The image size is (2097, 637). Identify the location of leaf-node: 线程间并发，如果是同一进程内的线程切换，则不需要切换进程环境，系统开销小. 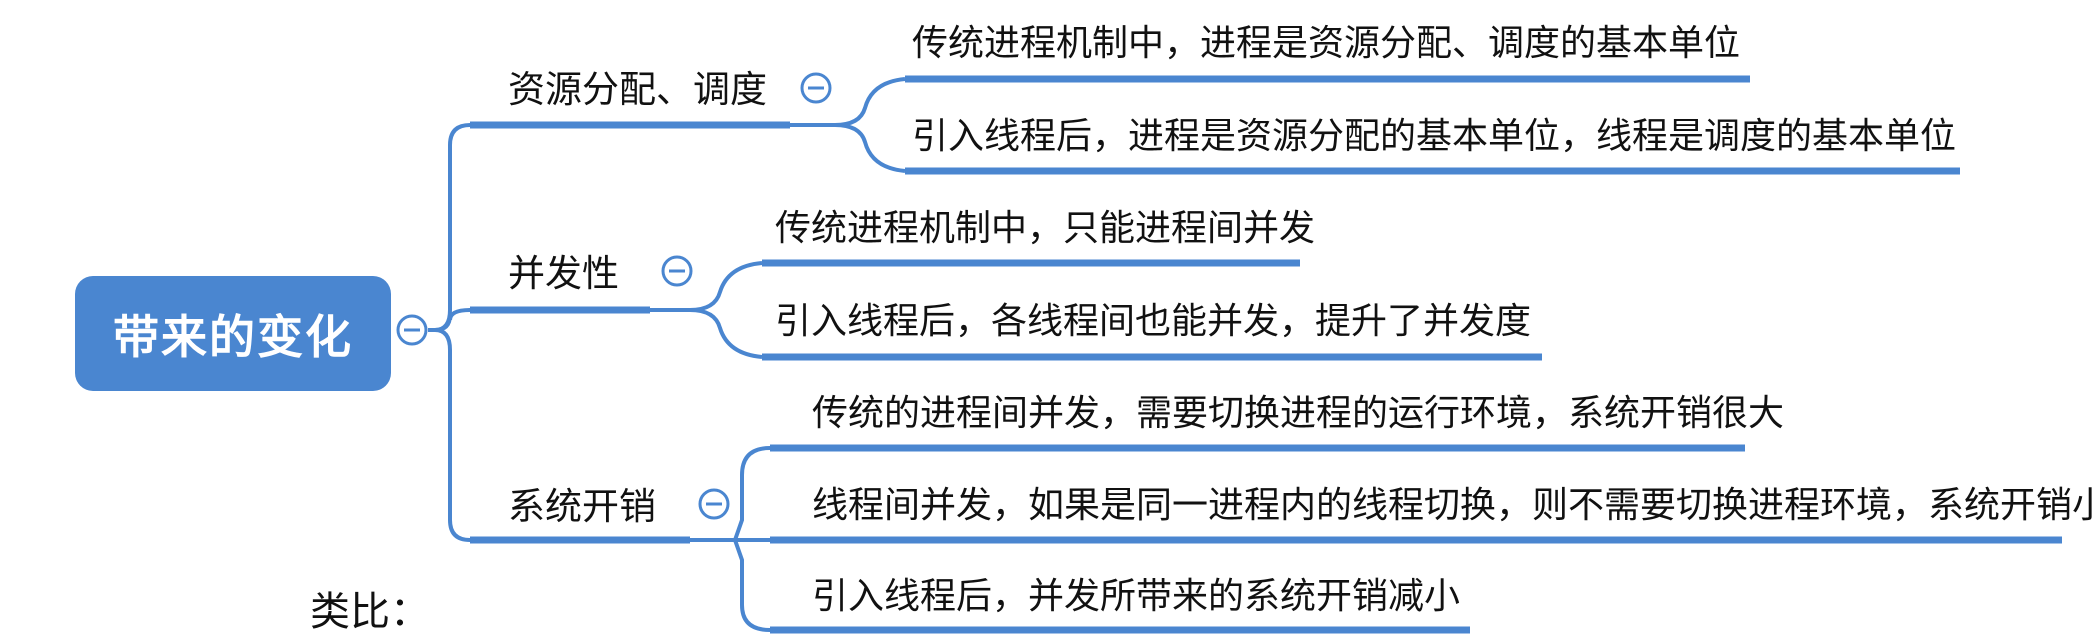
(1454, 506).